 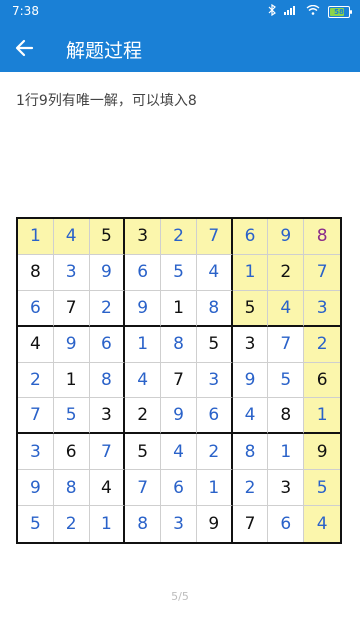 What do you see at coordinates (250, 488) in the screenshot?
I see `sudoku-cell-r8-c7: 2` at bounding box center [250, 488].